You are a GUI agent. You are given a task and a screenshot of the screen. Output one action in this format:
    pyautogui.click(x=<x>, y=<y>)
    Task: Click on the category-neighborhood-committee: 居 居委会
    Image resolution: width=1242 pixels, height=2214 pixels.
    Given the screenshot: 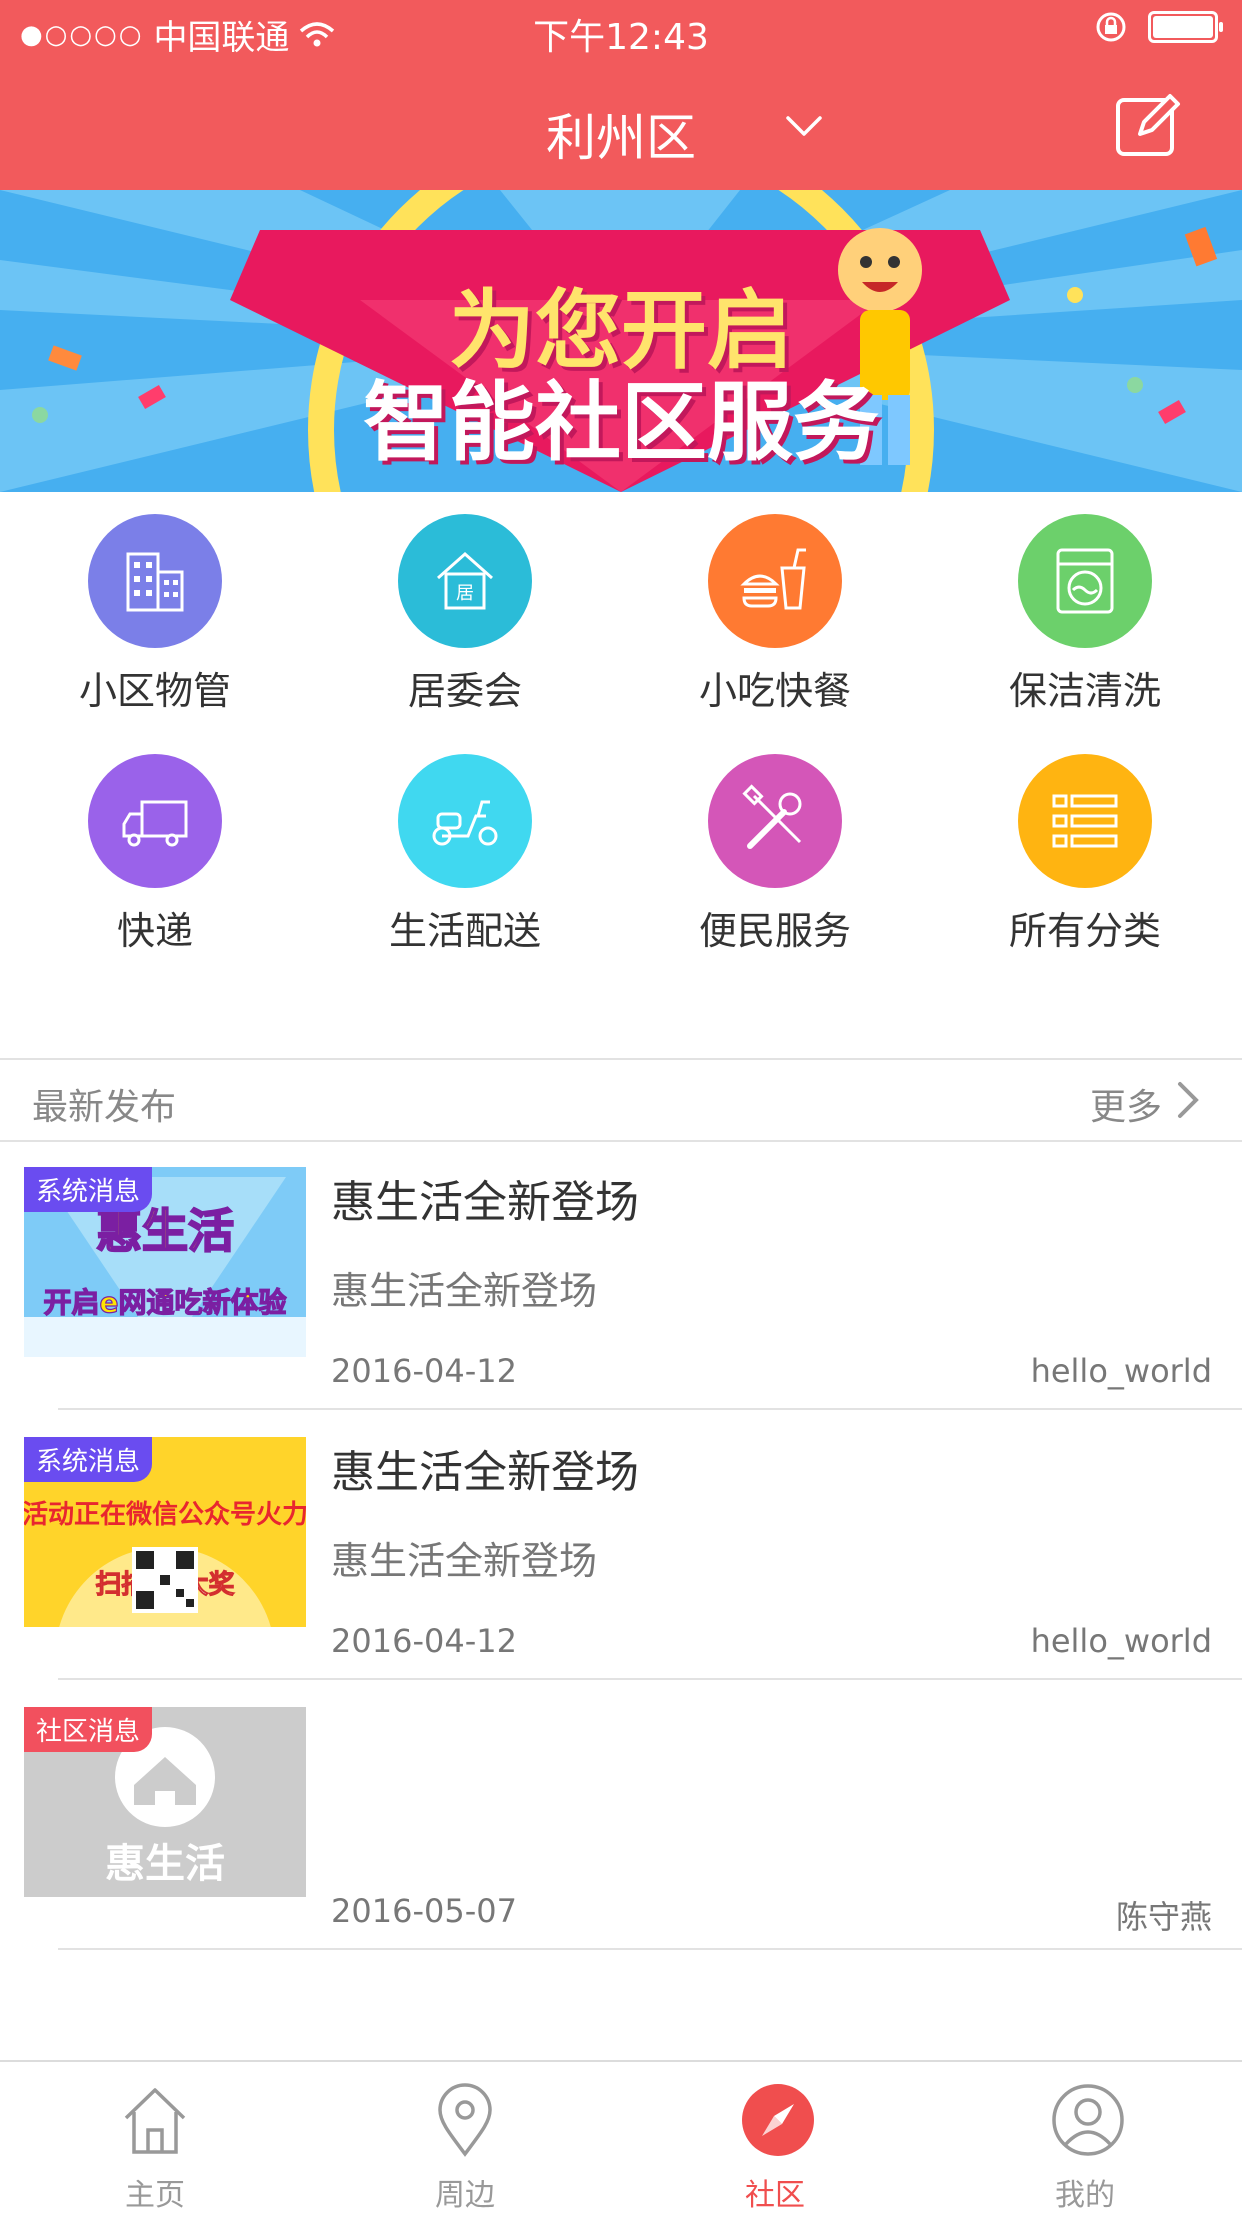 What is the action you would take?
    pyautogui.click(x=465, y=602)
    